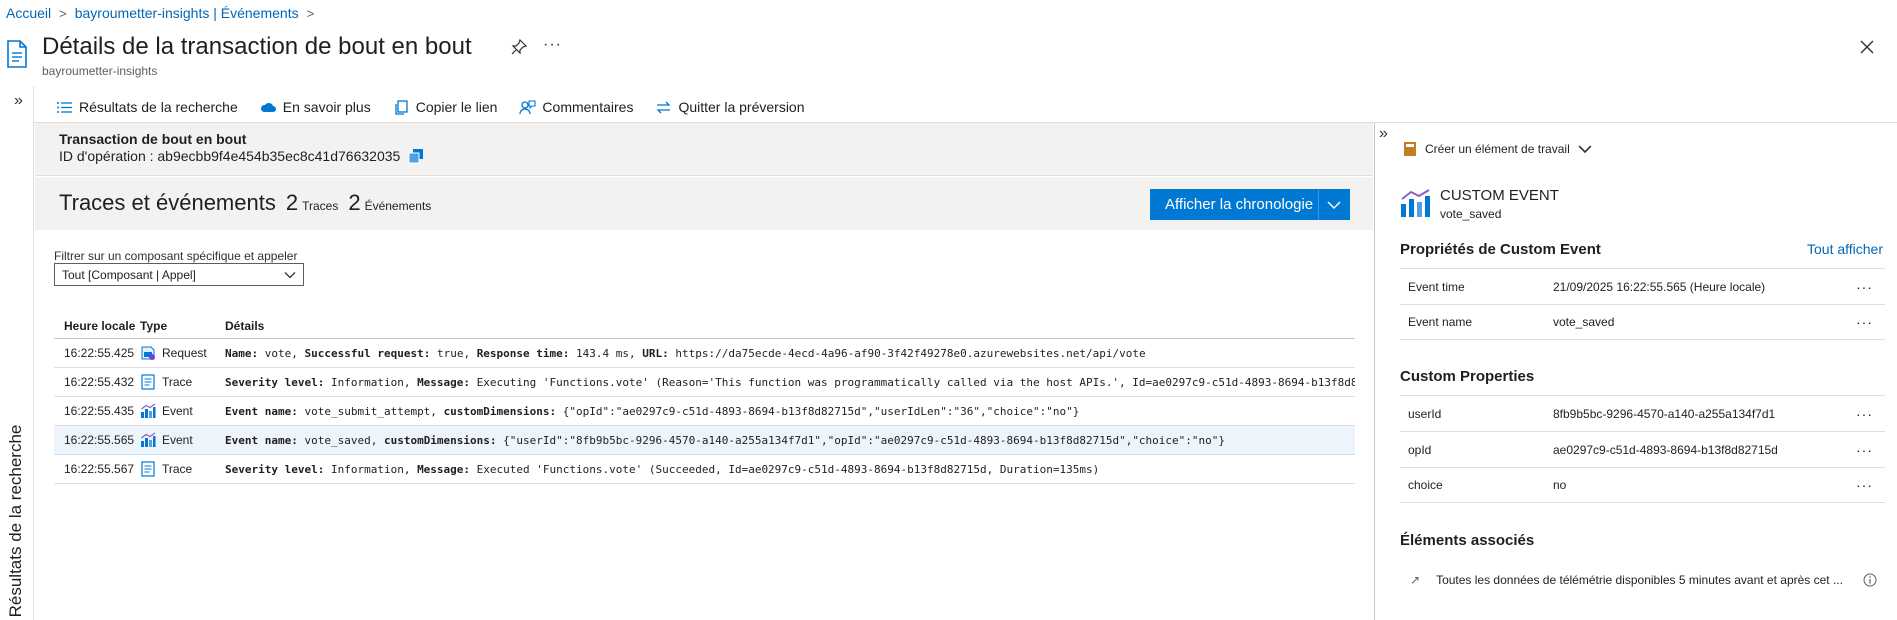 The image size is (1897, 620). Describe the element at coordinates (401, 107) in the screenshot. I see `copy-icon` at that location.